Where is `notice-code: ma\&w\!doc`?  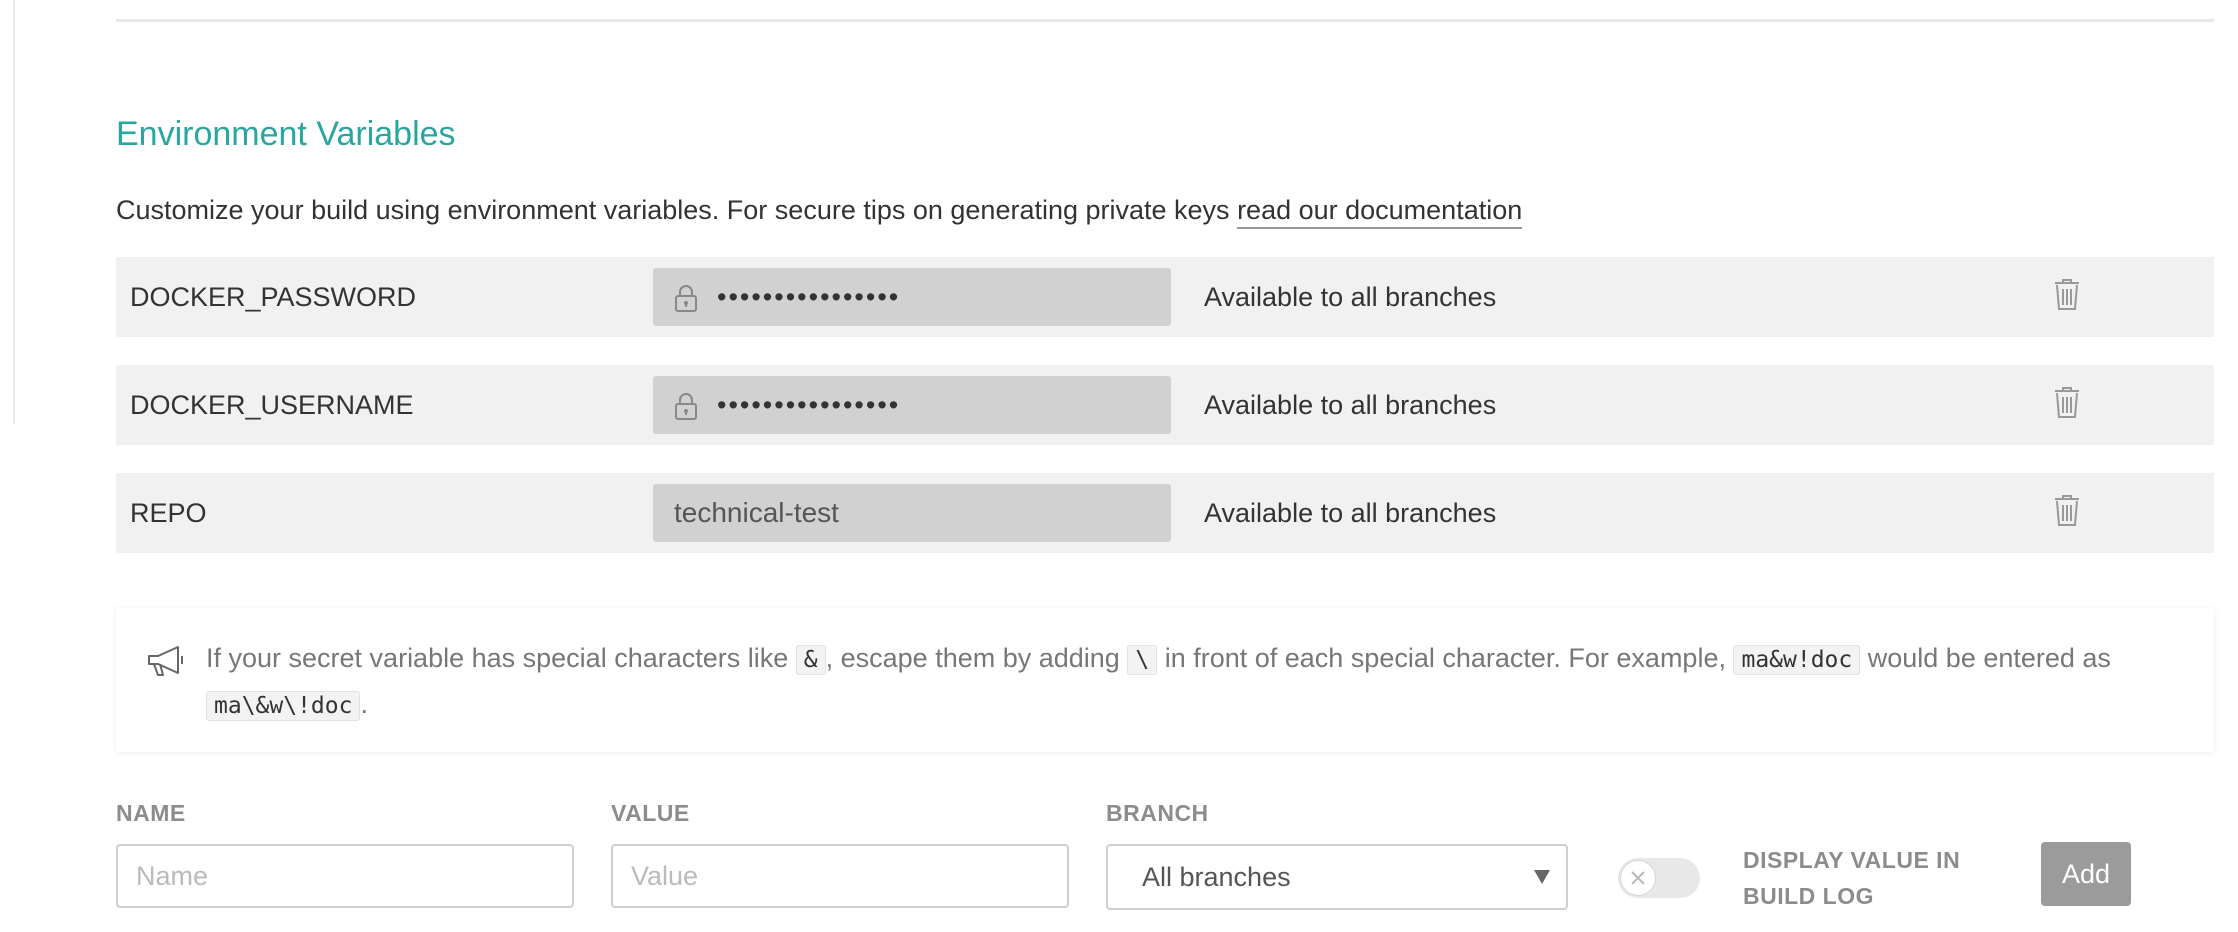 notice-code: ma\&w\!doc is located at coordinates (283, 706).